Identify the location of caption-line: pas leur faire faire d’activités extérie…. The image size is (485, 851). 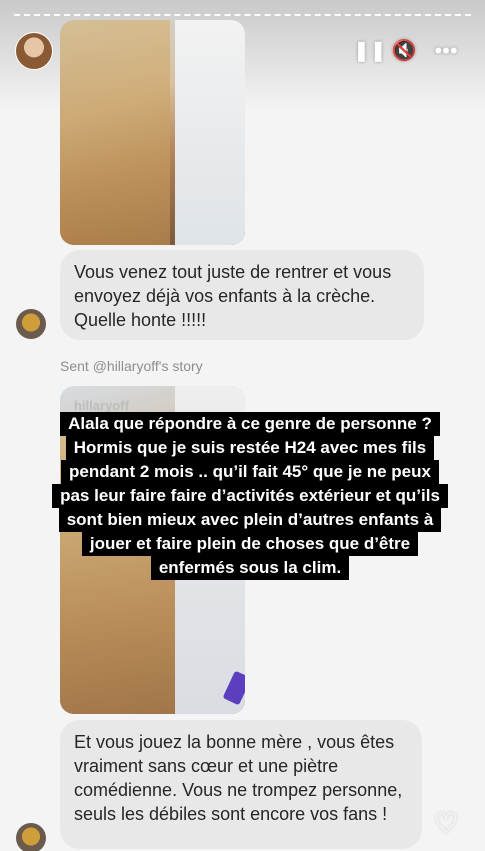
(250, 496).